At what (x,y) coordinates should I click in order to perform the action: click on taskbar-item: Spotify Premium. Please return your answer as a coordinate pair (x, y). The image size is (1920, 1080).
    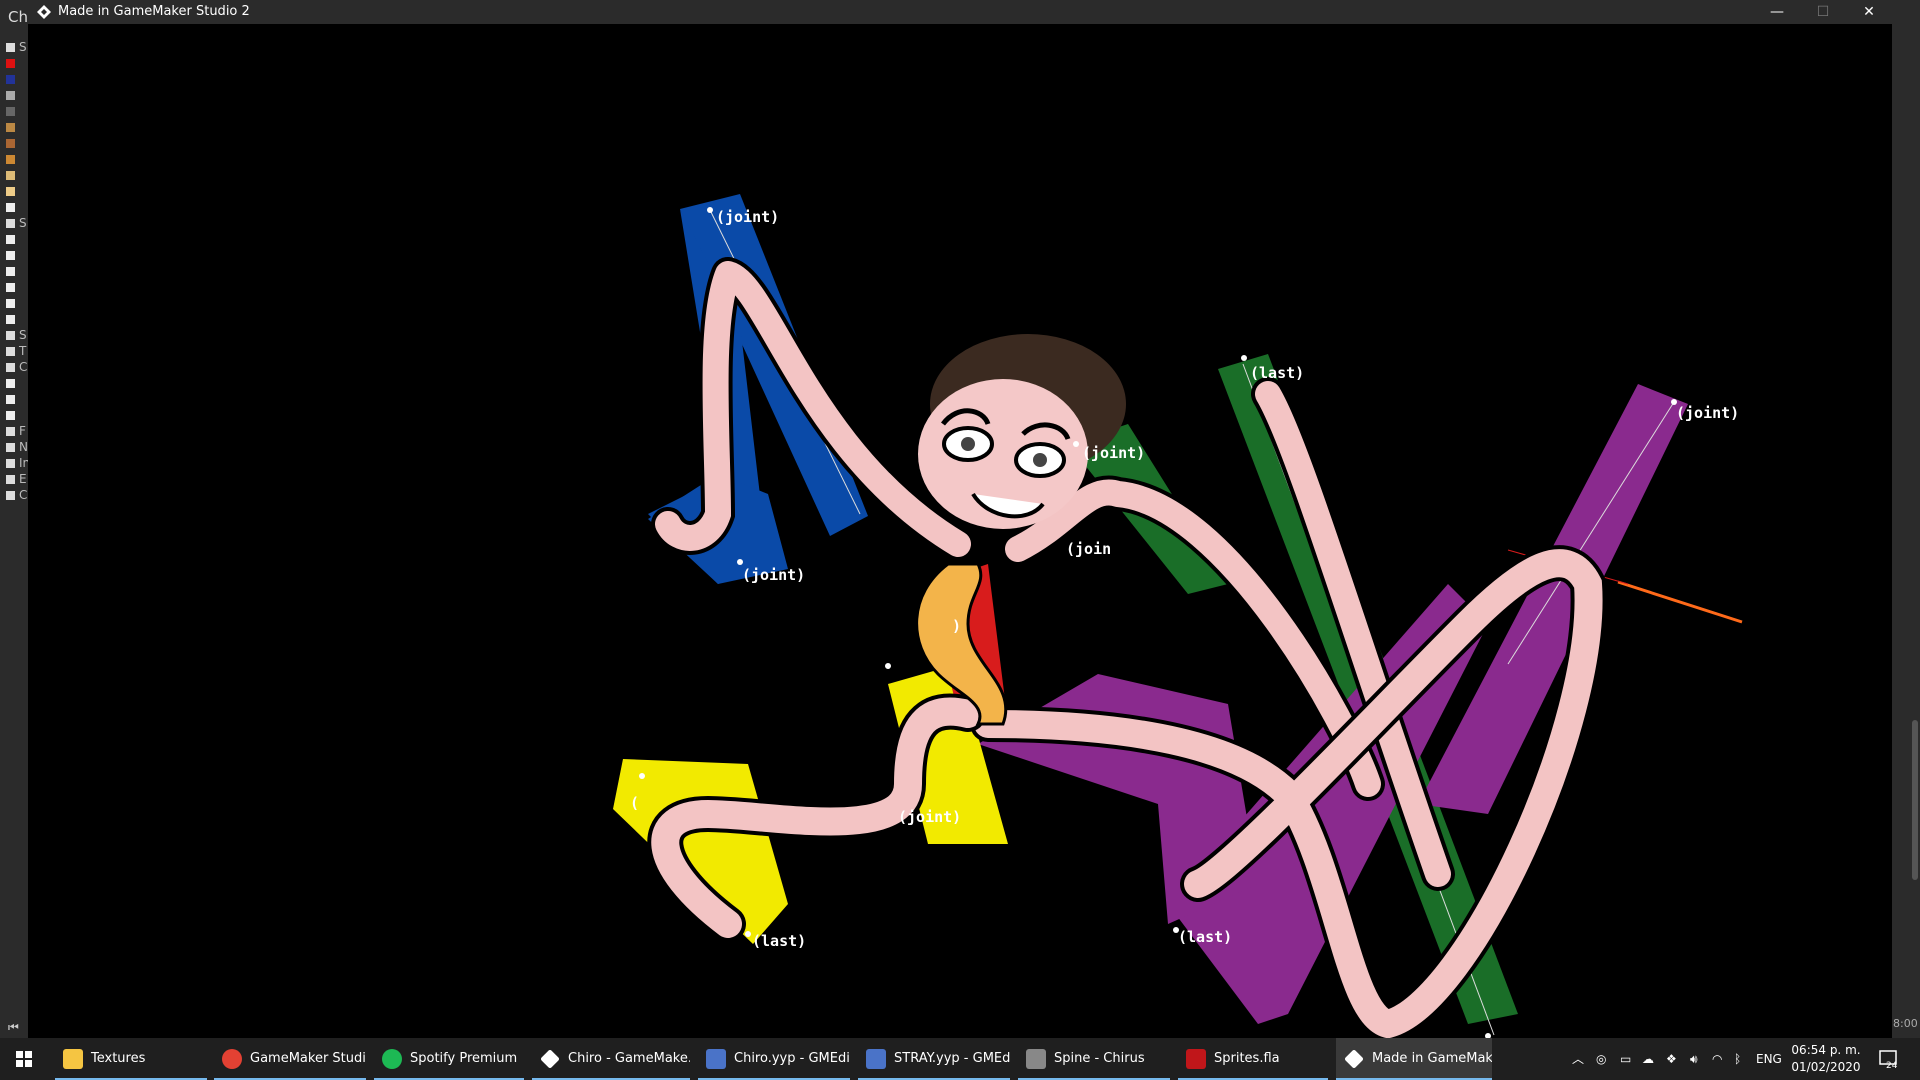
    Looking at the image, I should click on (449, 1059).